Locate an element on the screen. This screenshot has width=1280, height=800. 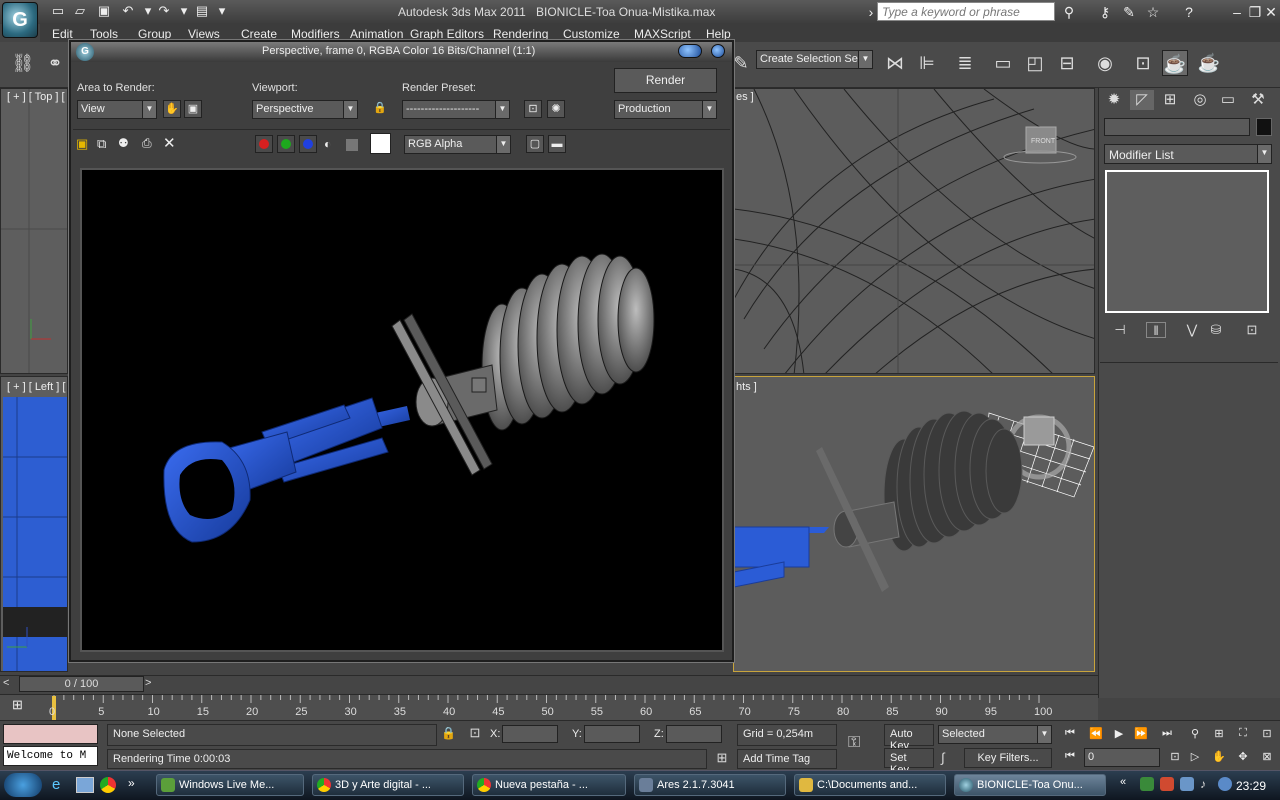
help-icon: ? is located at coordinates (1189, 12).